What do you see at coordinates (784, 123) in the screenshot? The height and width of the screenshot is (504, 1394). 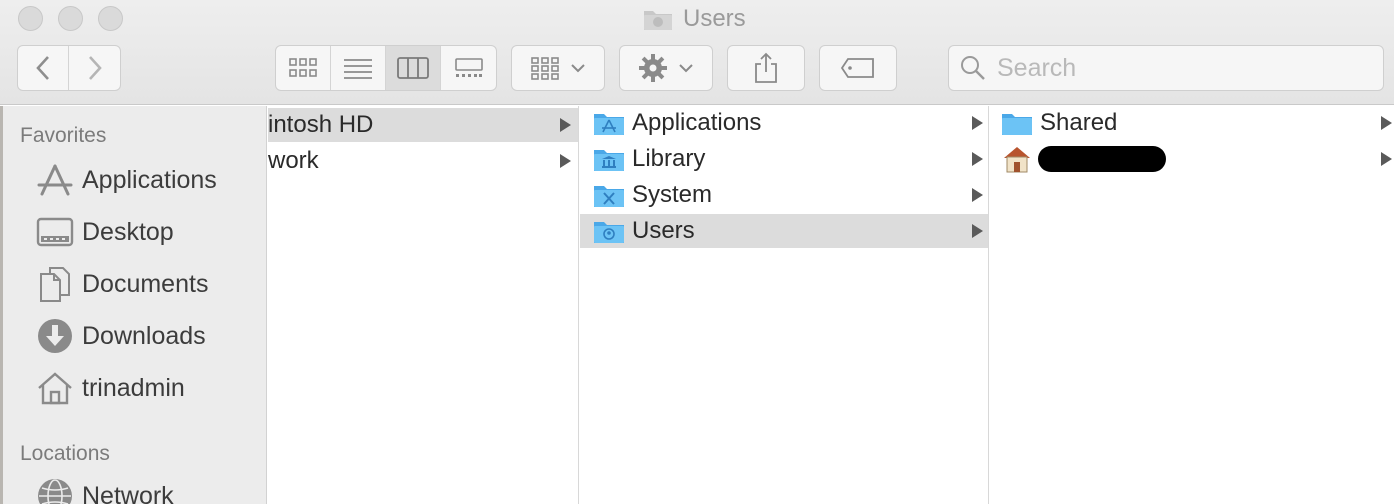 I see `column-item-applications: Applications` at bounding box center [784, 123].